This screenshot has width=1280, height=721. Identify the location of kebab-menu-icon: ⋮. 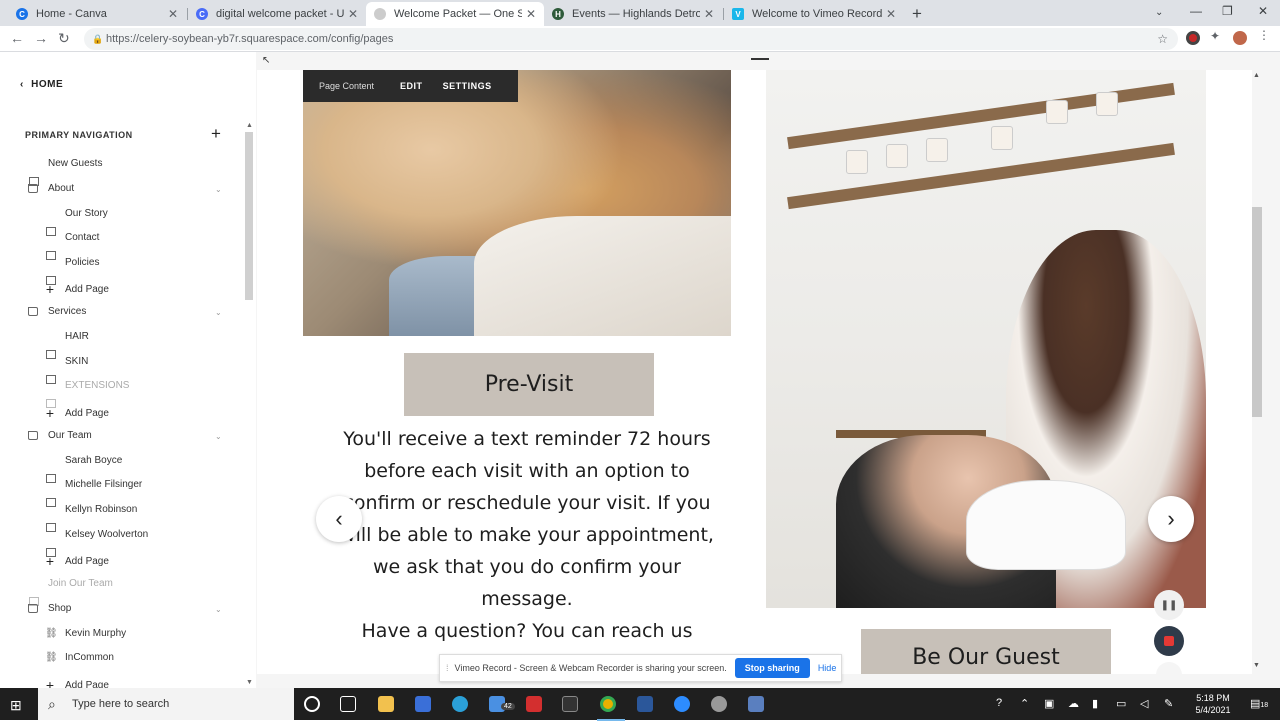
(1265, 35).